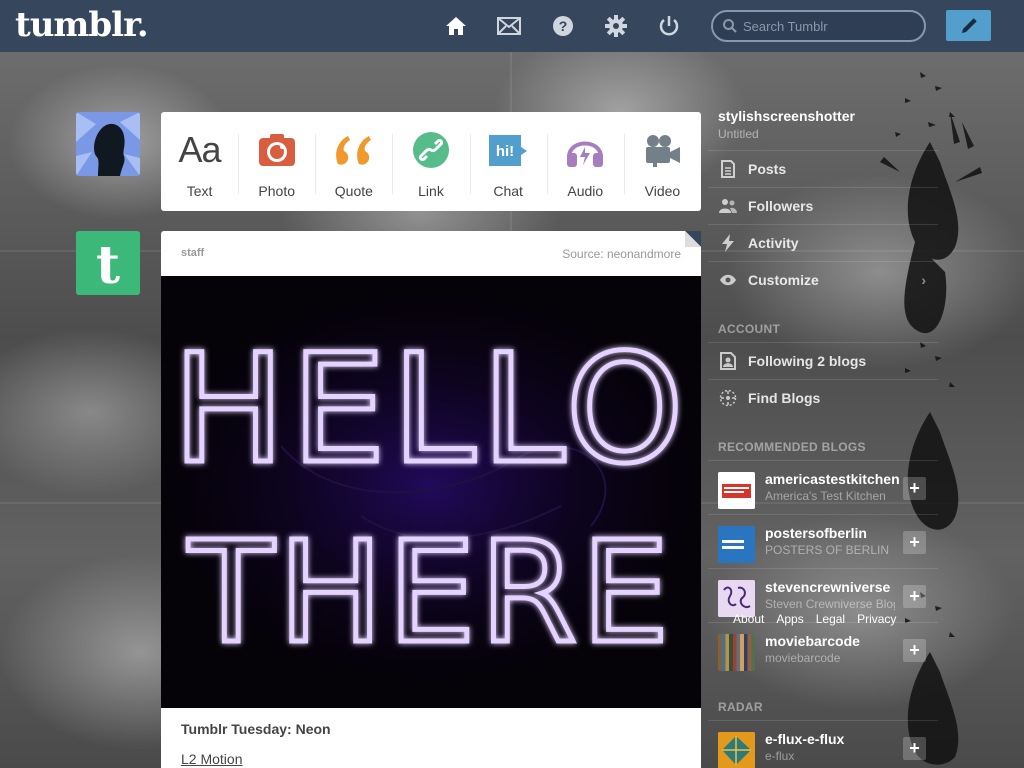 The width and height of the screenshot is (1024, 768). I want to click on post-type-label: Text, so click(199, 191).